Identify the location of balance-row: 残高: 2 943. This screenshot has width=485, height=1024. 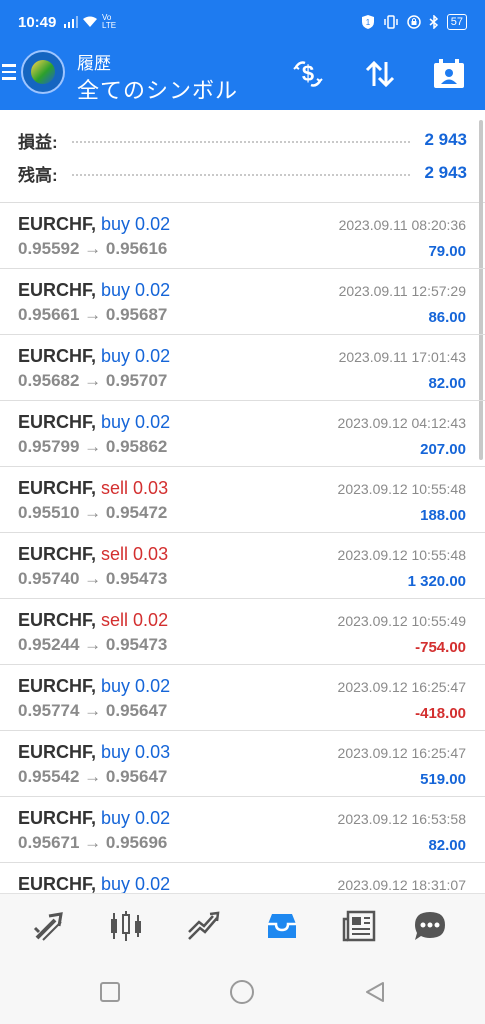
(242, 173).